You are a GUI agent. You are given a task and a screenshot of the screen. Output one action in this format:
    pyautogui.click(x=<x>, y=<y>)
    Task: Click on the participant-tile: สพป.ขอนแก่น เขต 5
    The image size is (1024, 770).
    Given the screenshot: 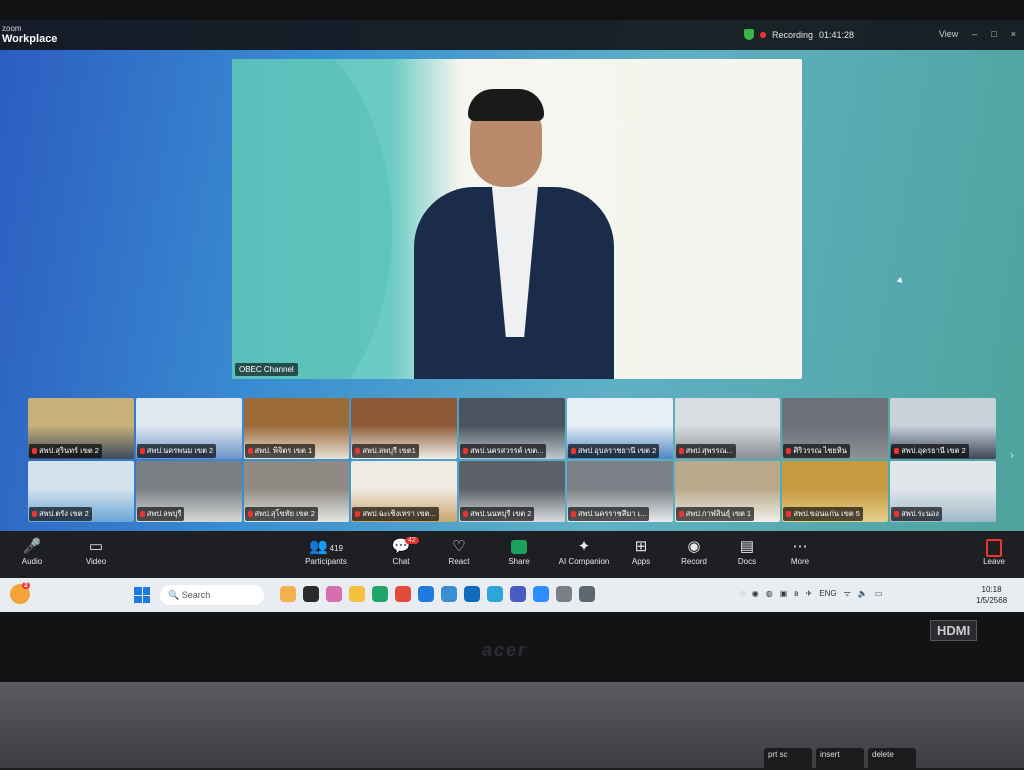 What is the action you would take?
    pyautogui.click(x=835, y=491)
    